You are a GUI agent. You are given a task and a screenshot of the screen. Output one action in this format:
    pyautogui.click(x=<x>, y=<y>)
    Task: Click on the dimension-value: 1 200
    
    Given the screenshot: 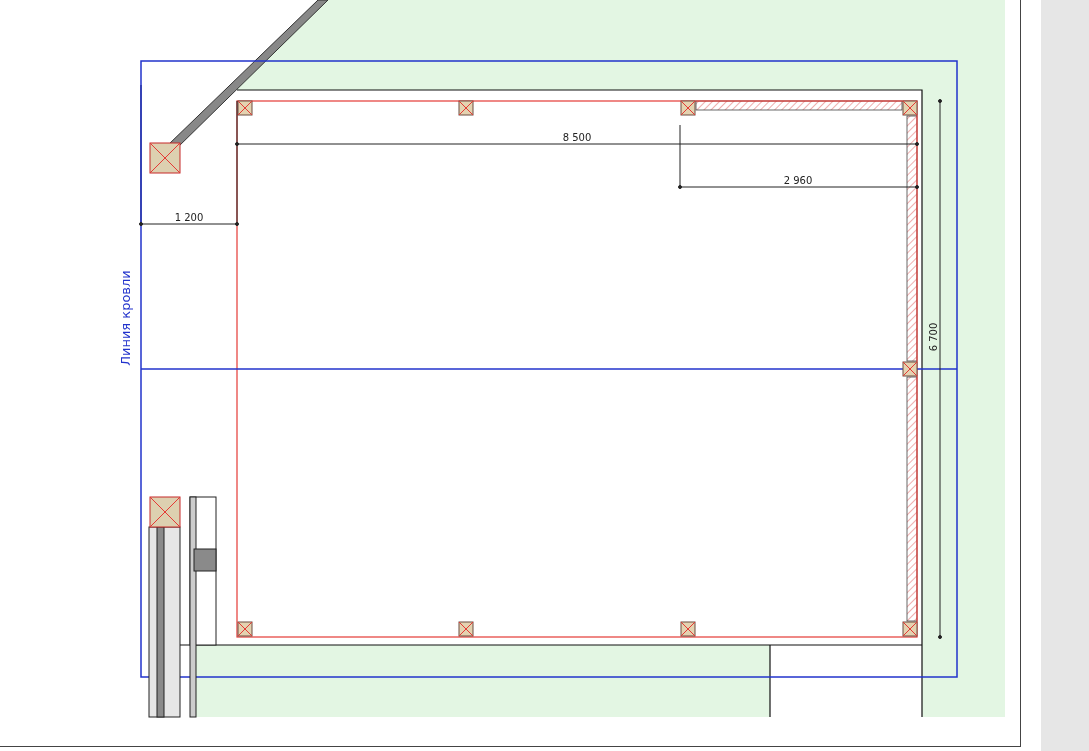 What is the action you would take?
    pyautogui.click(x=189, y=217)
    